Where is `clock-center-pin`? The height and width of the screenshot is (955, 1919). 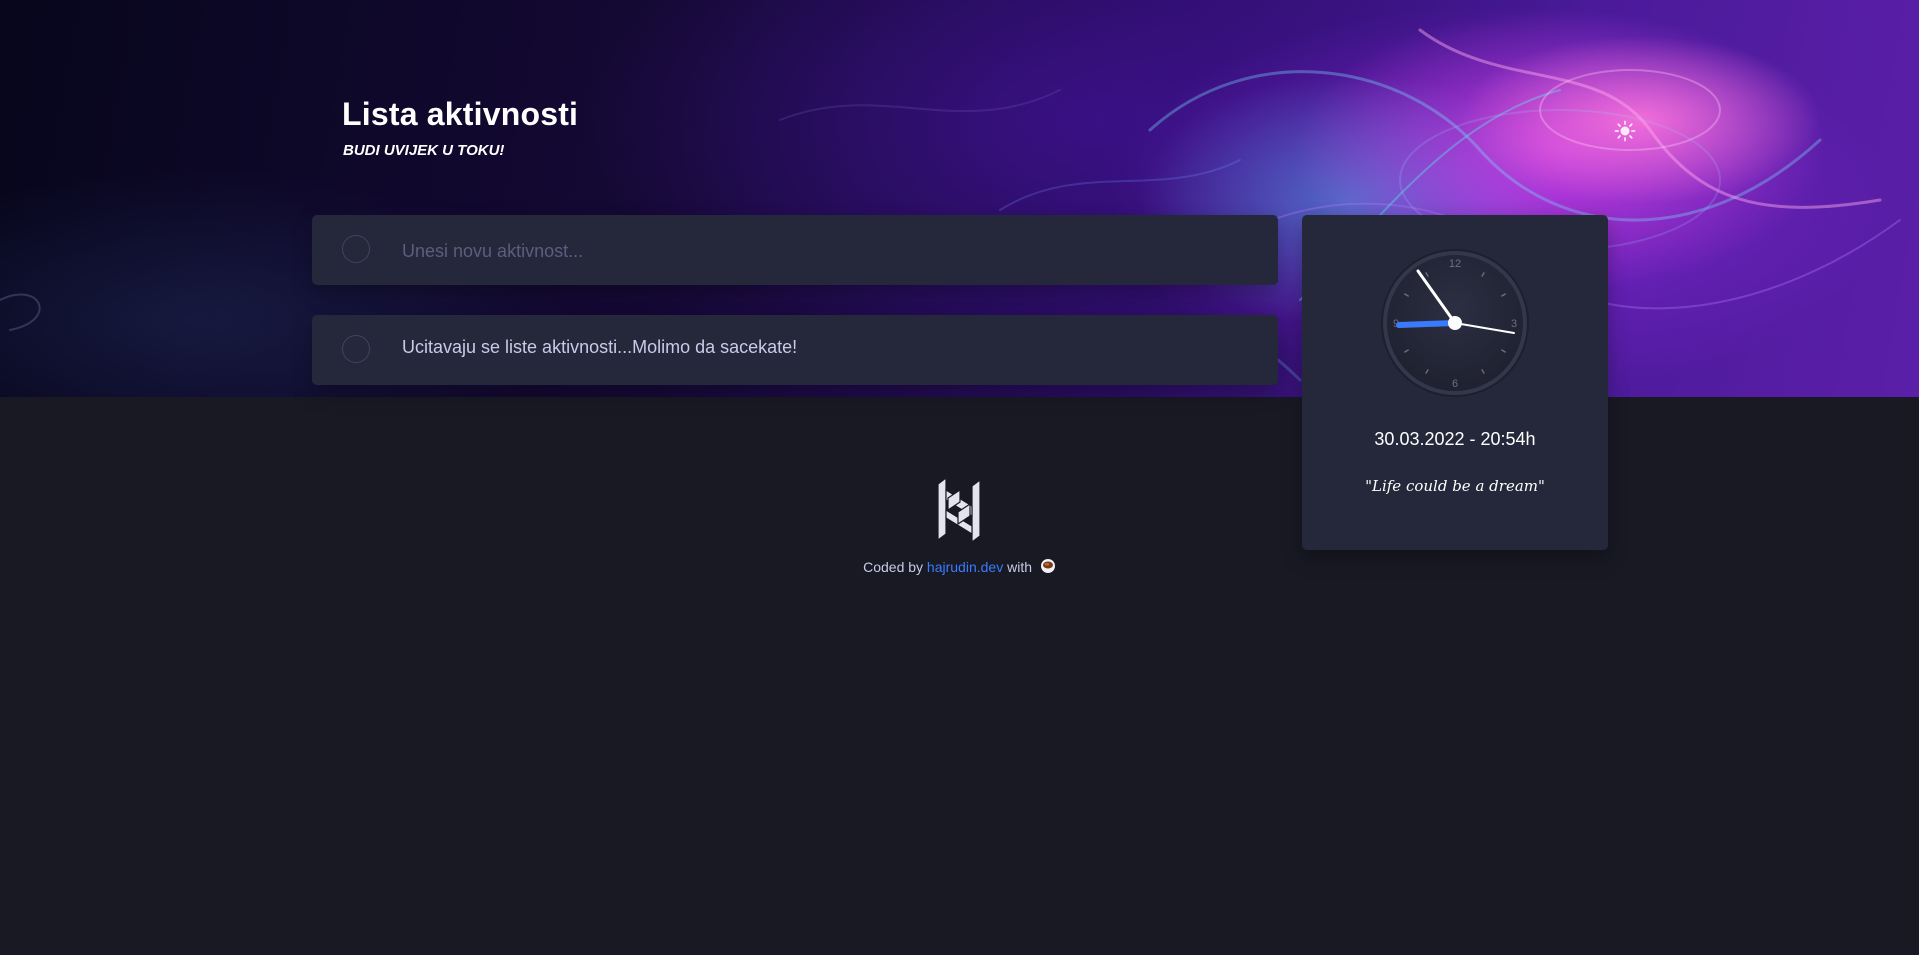
clock-center-pin is located at coordinates (1455, 323).